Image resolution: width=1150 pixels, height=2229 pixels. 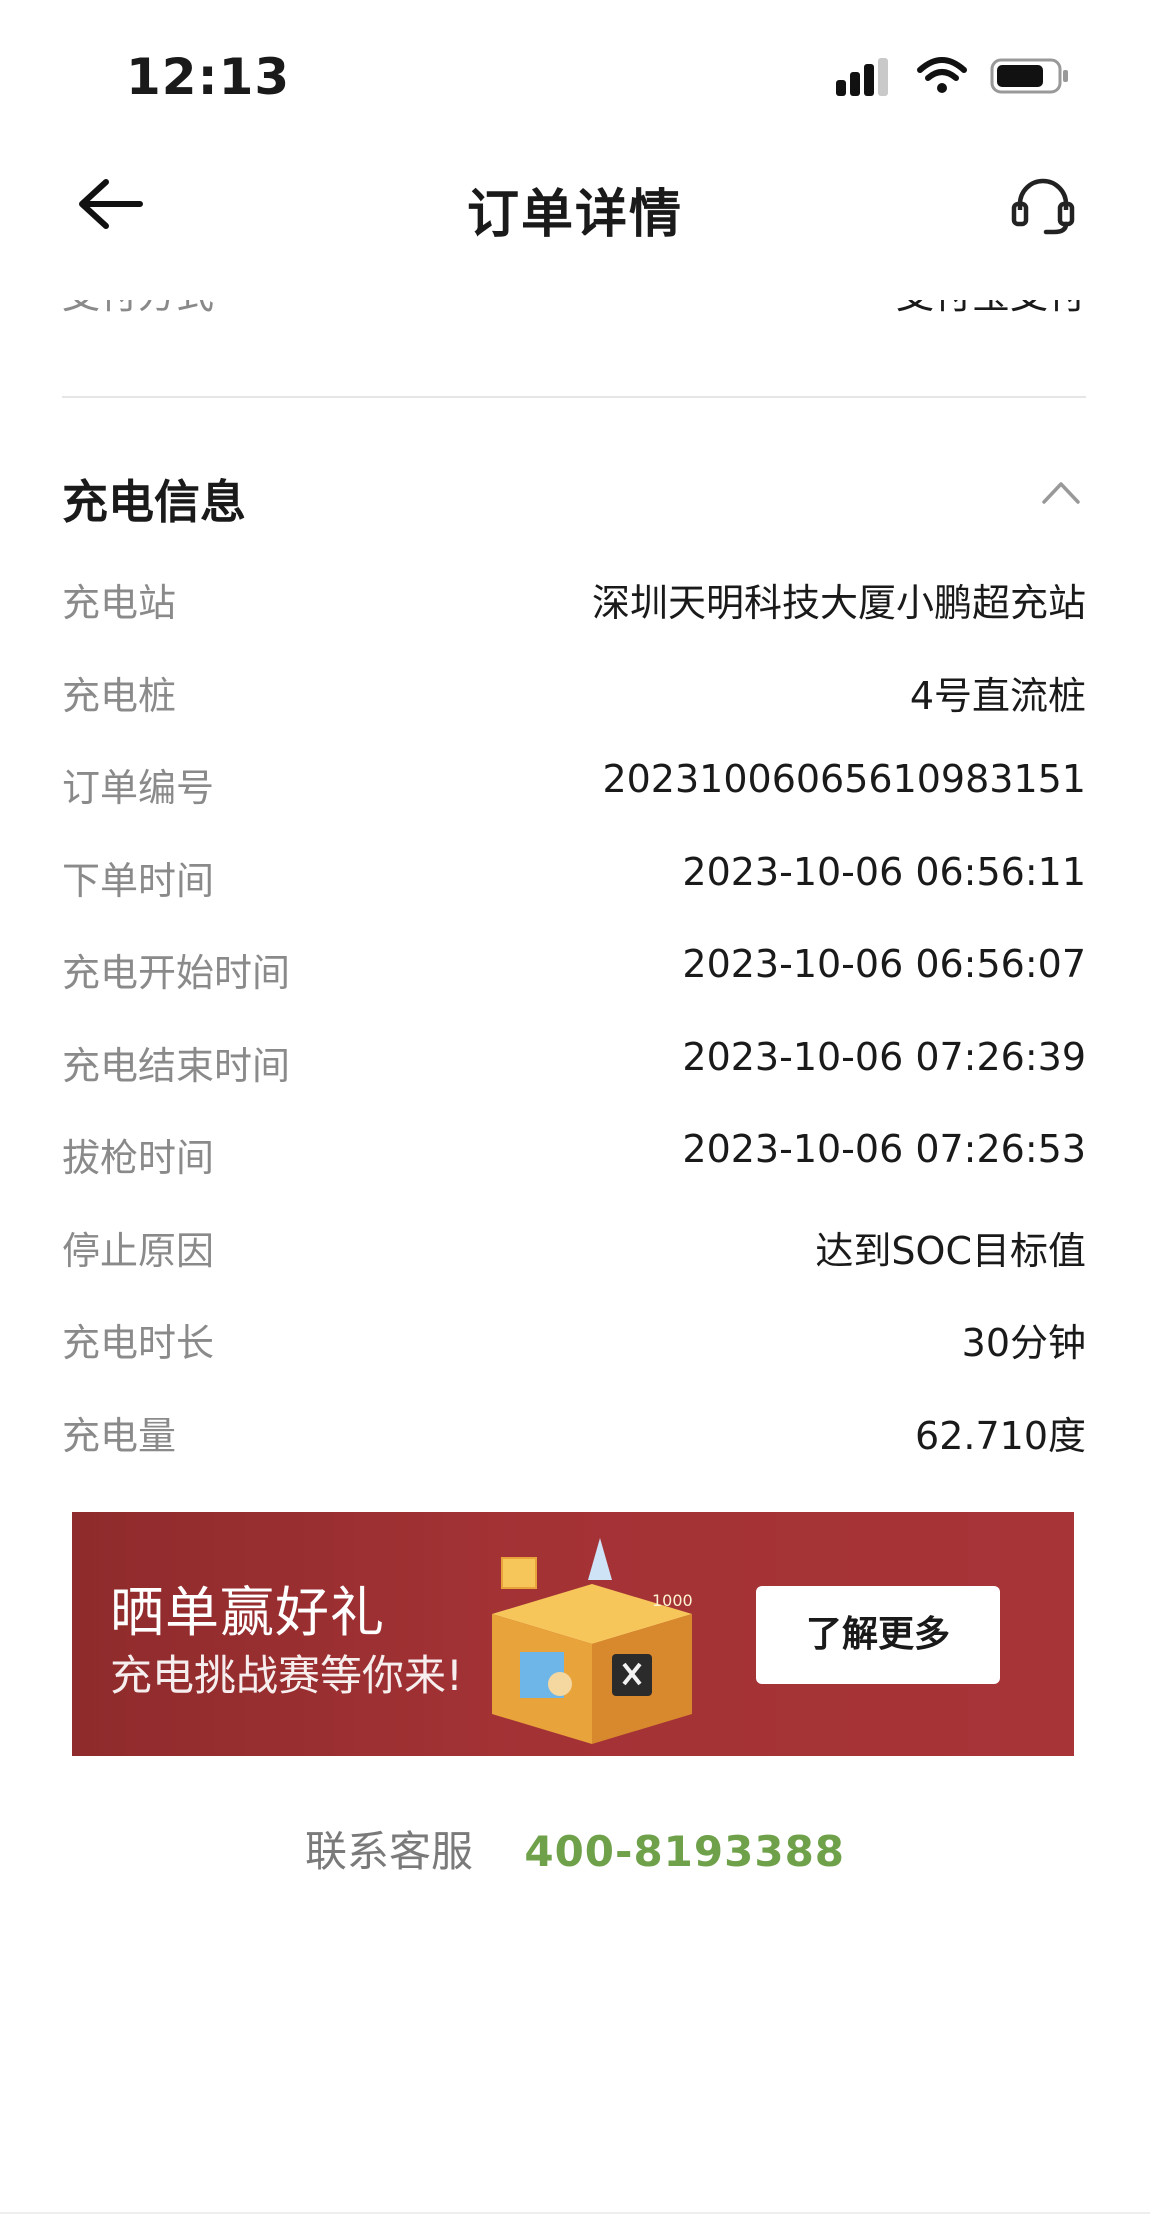 I want to click on payment-method-label: 支付方式, so click(x=138, y=308).